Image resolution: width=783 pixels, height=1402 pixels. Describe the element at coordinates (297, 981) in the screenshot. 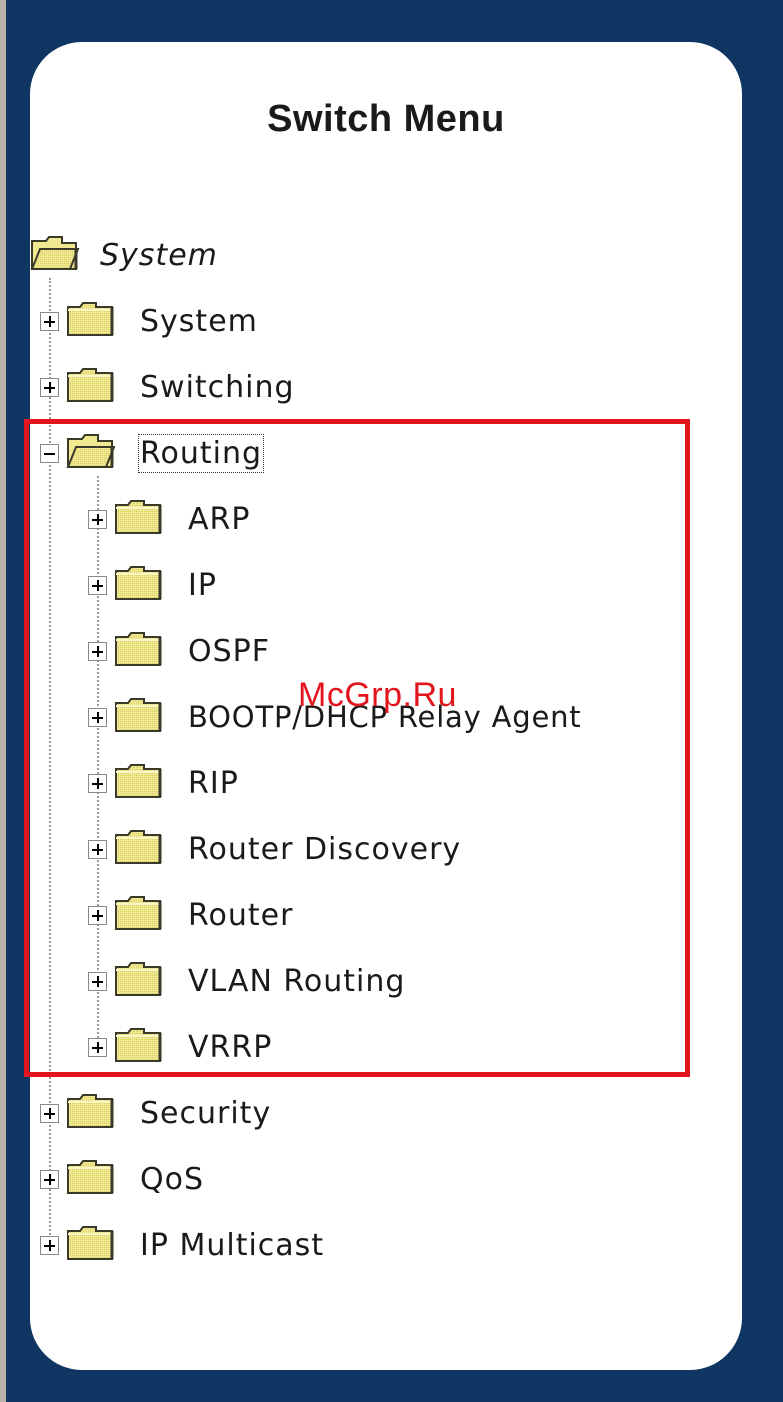

I see `tree-item-label: VLAN Routing` at that location.